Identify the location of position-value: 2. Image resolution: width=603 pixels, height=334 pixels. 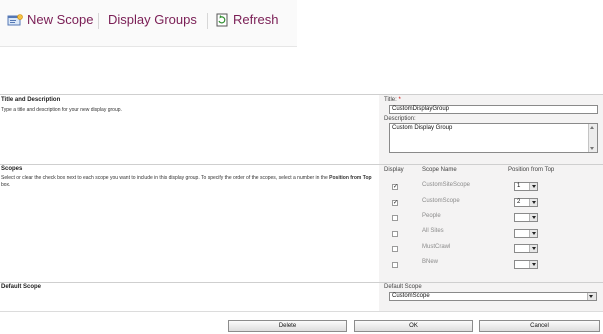
(519, 202).